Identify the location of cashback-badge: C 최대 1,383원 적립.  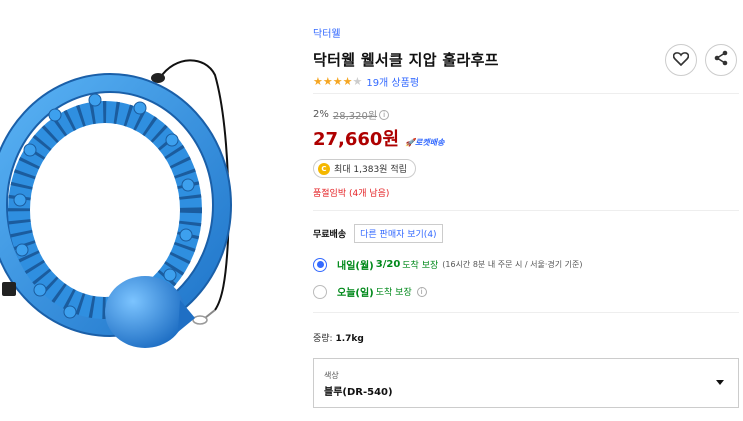
(364, 168).